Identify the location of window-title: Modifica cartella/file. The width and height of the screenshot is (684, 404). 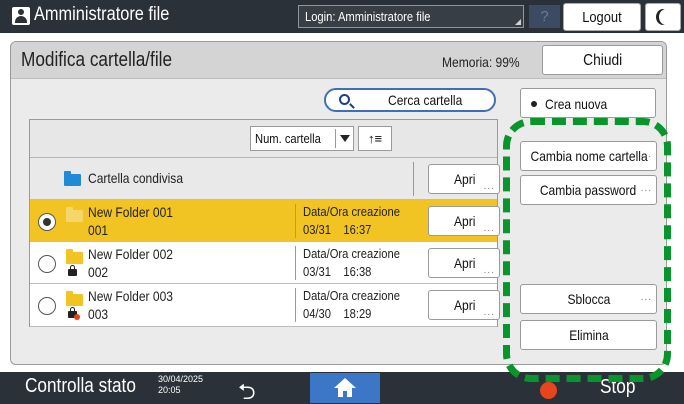
(97, 60).